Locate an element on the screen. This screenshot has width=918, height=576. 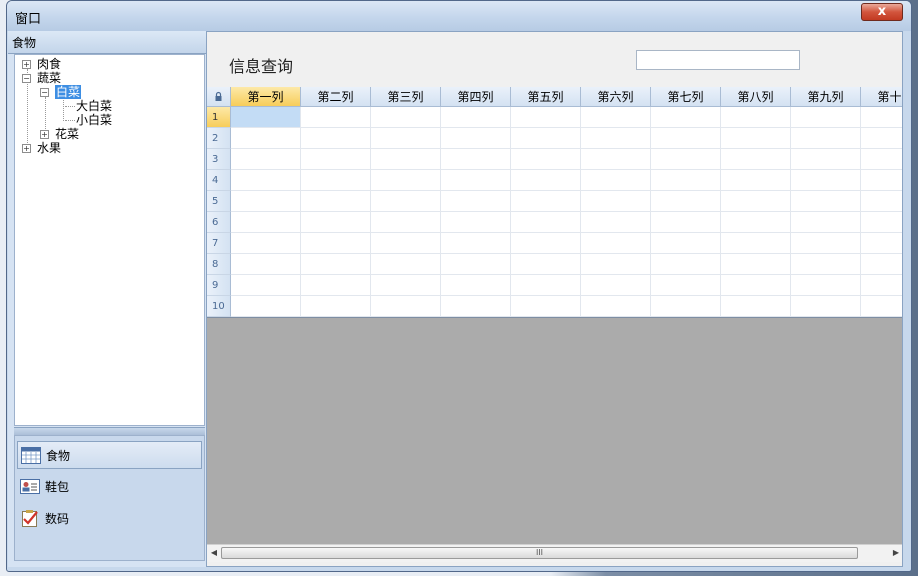
row-header: 3 is located at coordinates (219, 159).